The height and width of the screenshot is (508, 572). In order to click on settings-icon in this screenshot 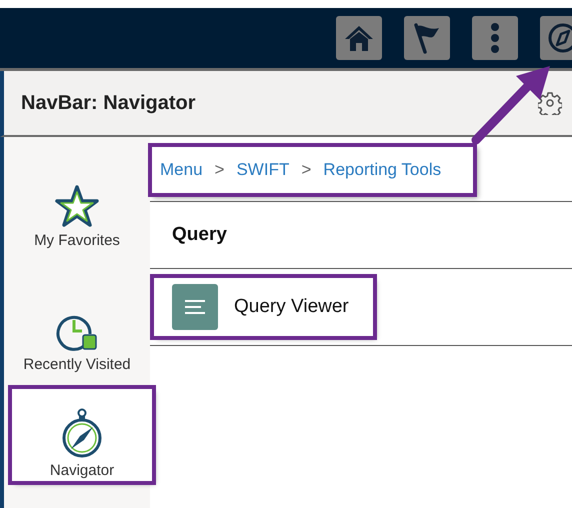, I will do `click(550, 103)`.